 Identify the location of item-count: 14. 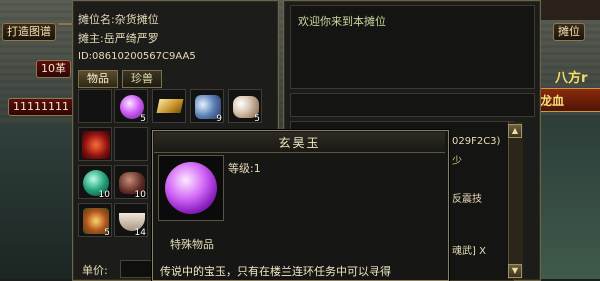
(140, 233).